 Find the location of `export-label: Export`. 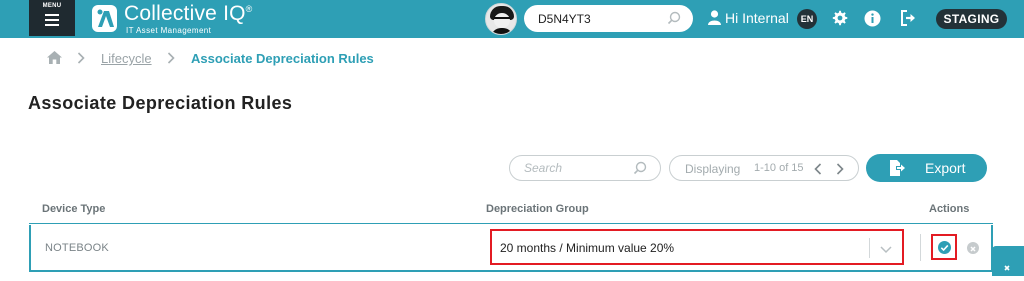

export-label: Export is located at coordinates (945, 168).